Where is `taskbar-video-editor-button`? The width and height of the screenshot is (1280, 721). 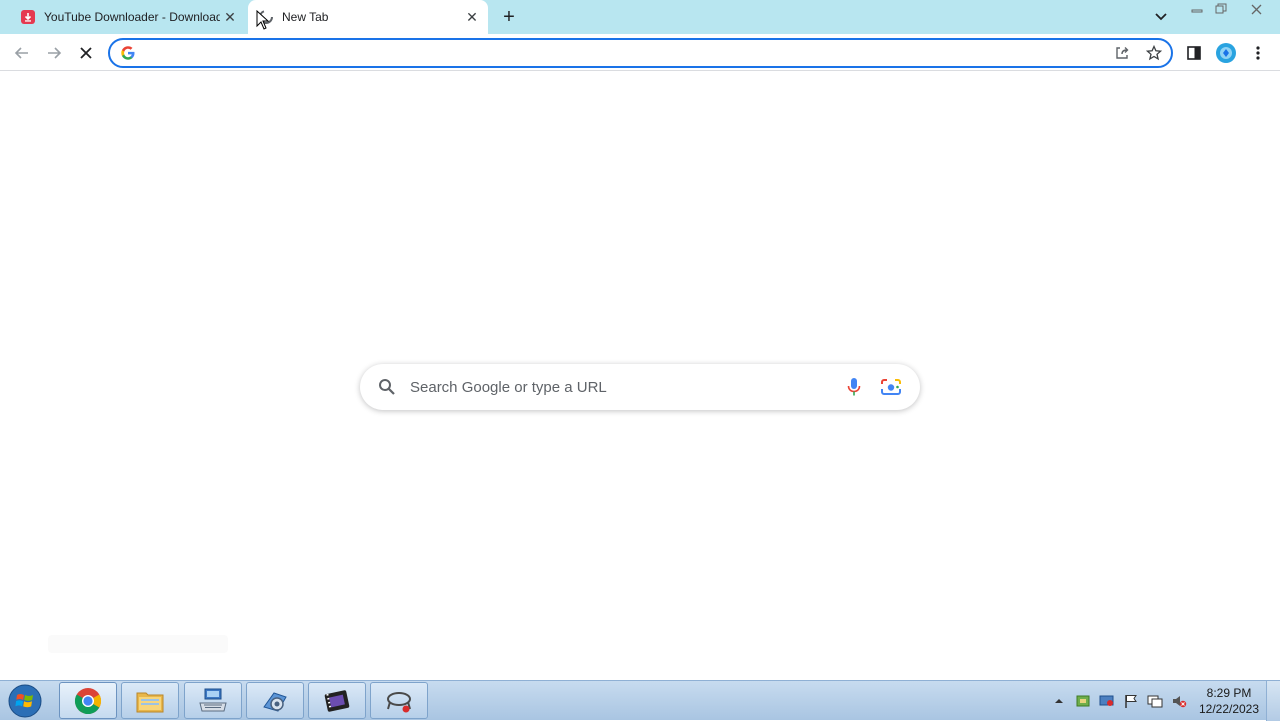 taskbar-video-editor-button is located at coordinates (337, 700).